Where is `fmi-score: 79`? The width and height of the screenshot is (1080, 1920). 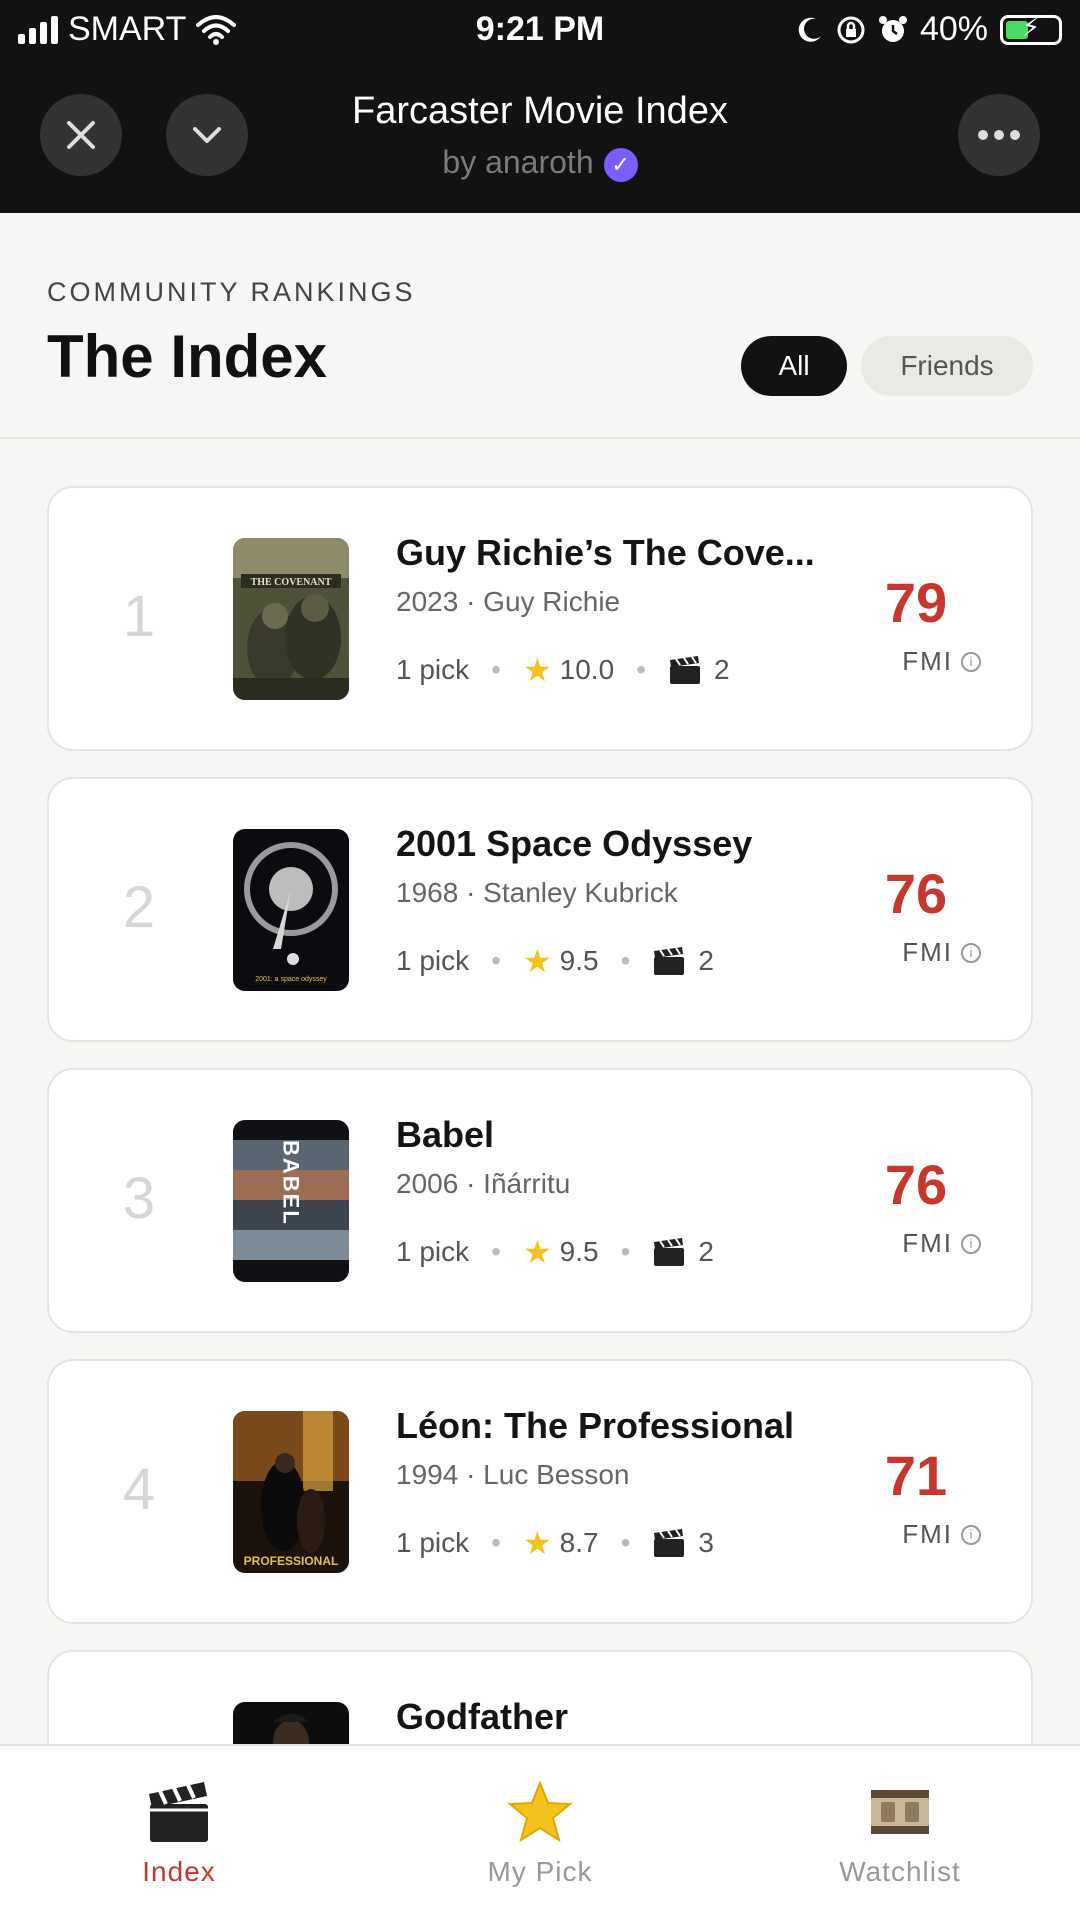 fmi-score: 79 is located at coordinates (916, 602).